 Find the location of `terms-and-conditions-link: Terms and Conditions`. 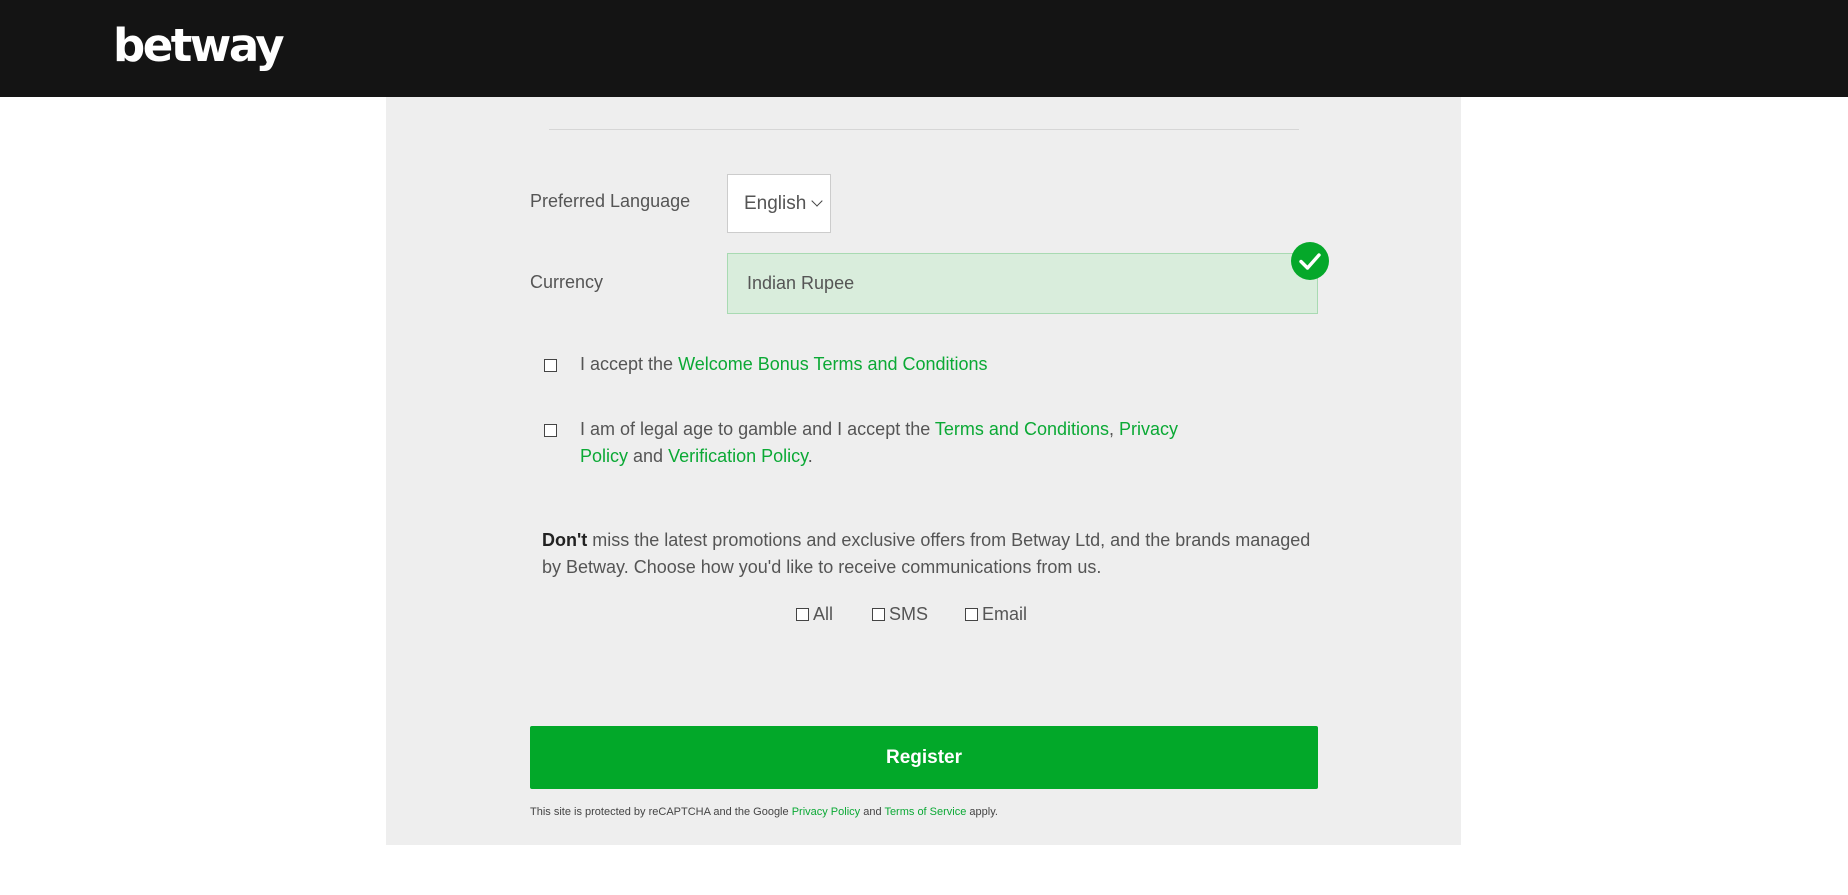

terms-and-conditions-link: Terms and Conditions is located at coordinates (1022, 429).